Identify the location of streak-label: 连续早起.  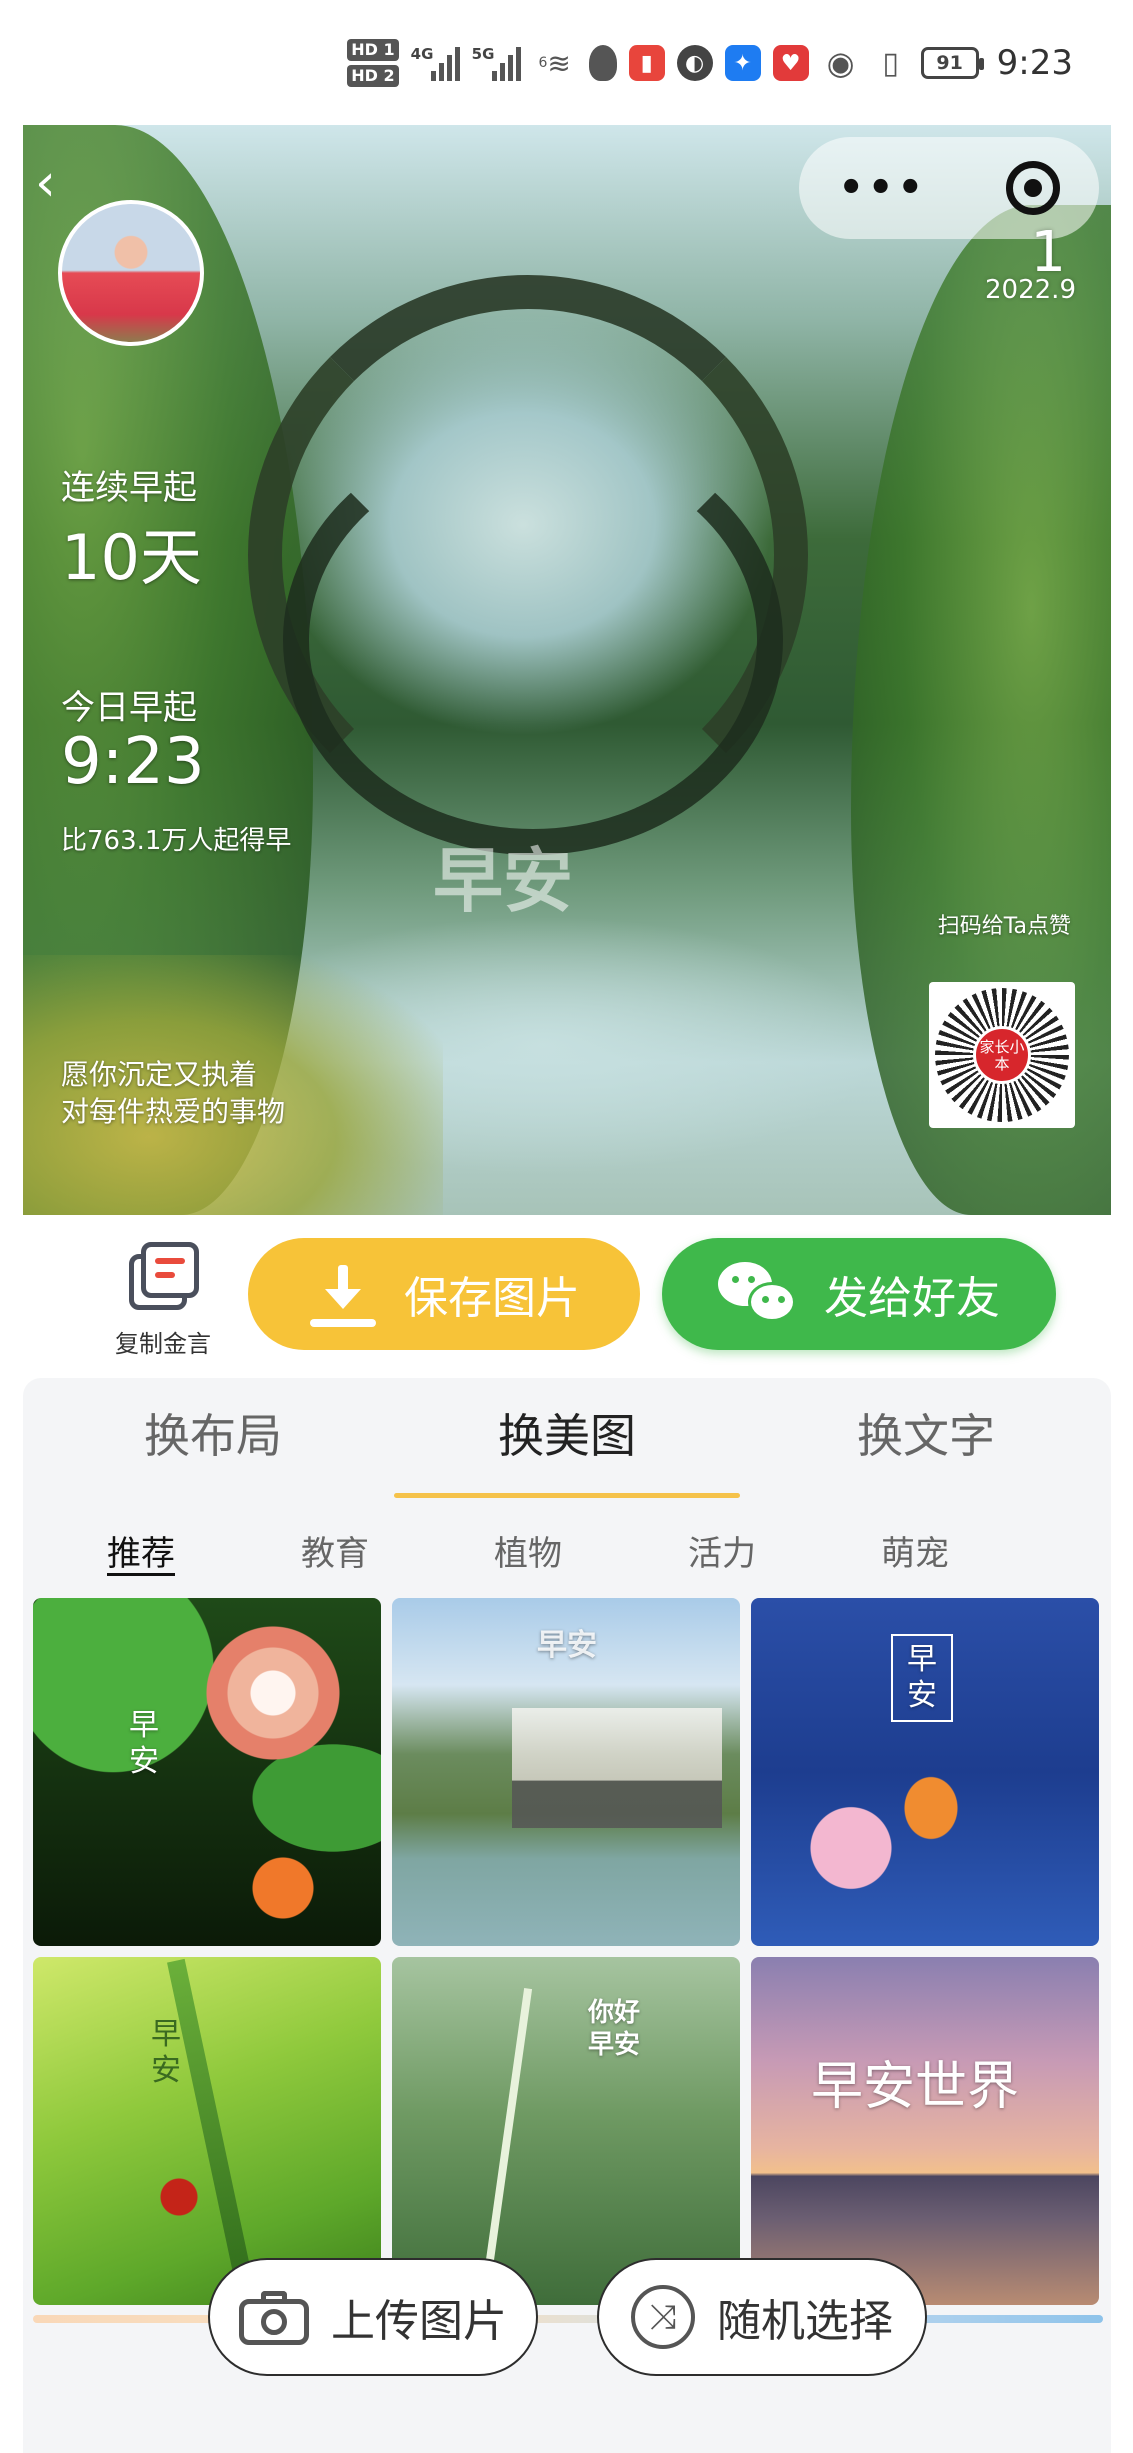
(129, 488).